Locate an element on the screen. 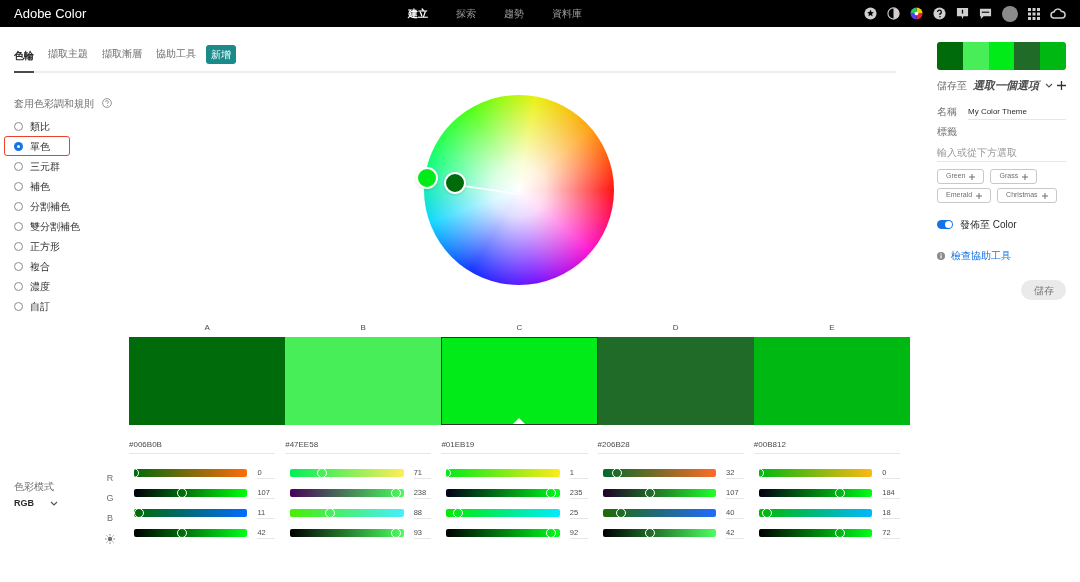 This screenshot has height=582, width=1080. star-icon is located at coordinates (870, 13).